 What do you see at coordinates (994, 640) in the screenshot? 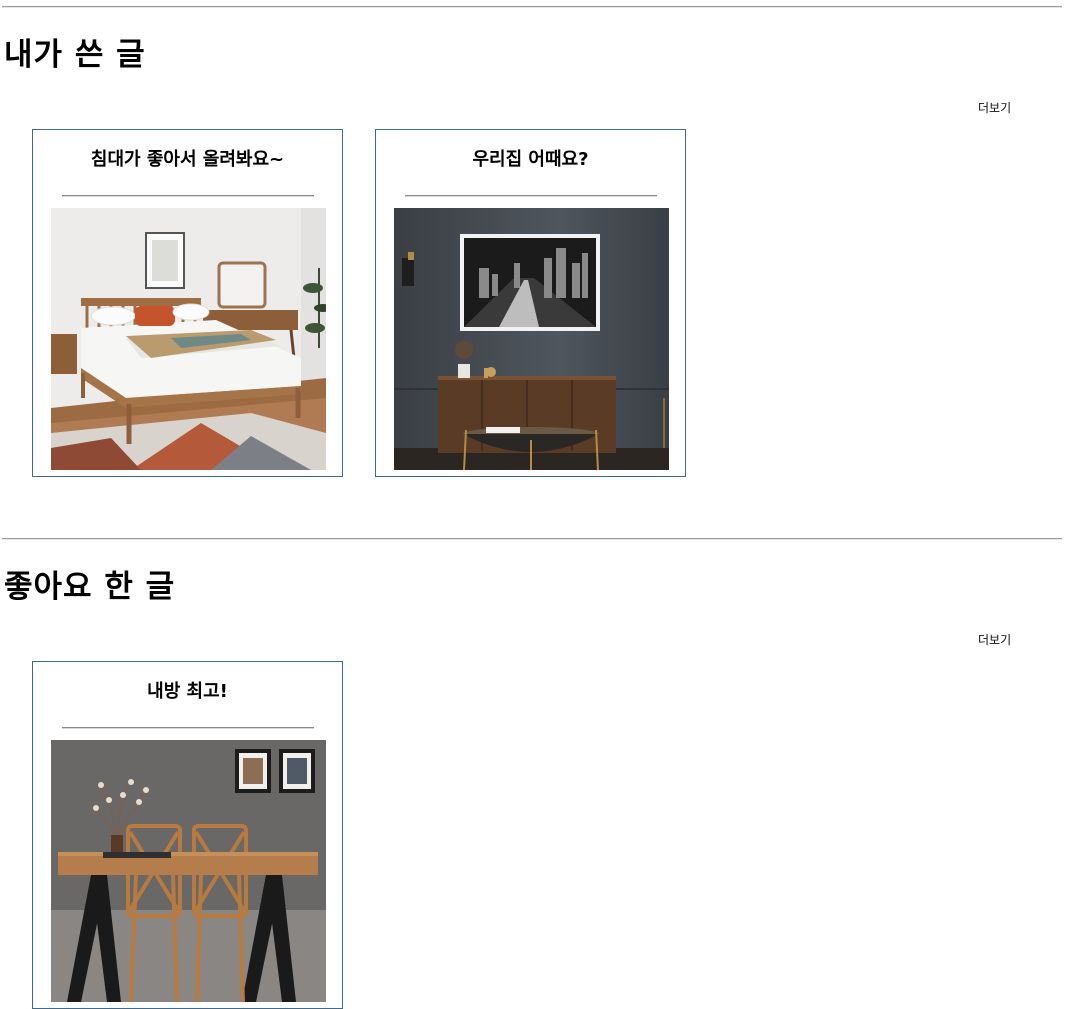
I see `liked-posts-more-link: 더보기` at bounding box center [994, 640].